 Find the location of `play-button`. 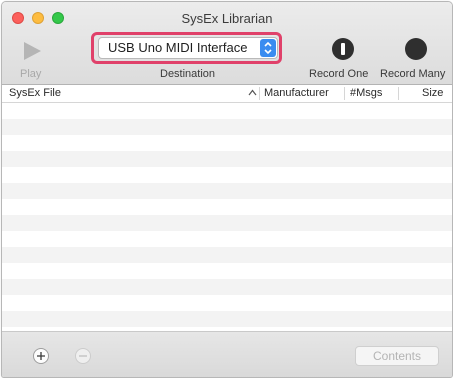

play-button is located at coordinates (32, 51).